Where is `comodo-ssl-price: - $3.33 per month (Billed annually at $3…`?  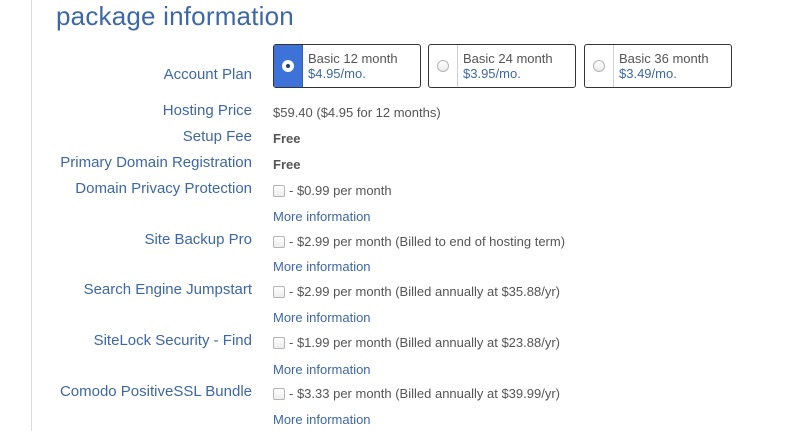
comodo-ssl-price: - $3.33 per month (Billed annually at $3… is located at coordinates (424, 393).